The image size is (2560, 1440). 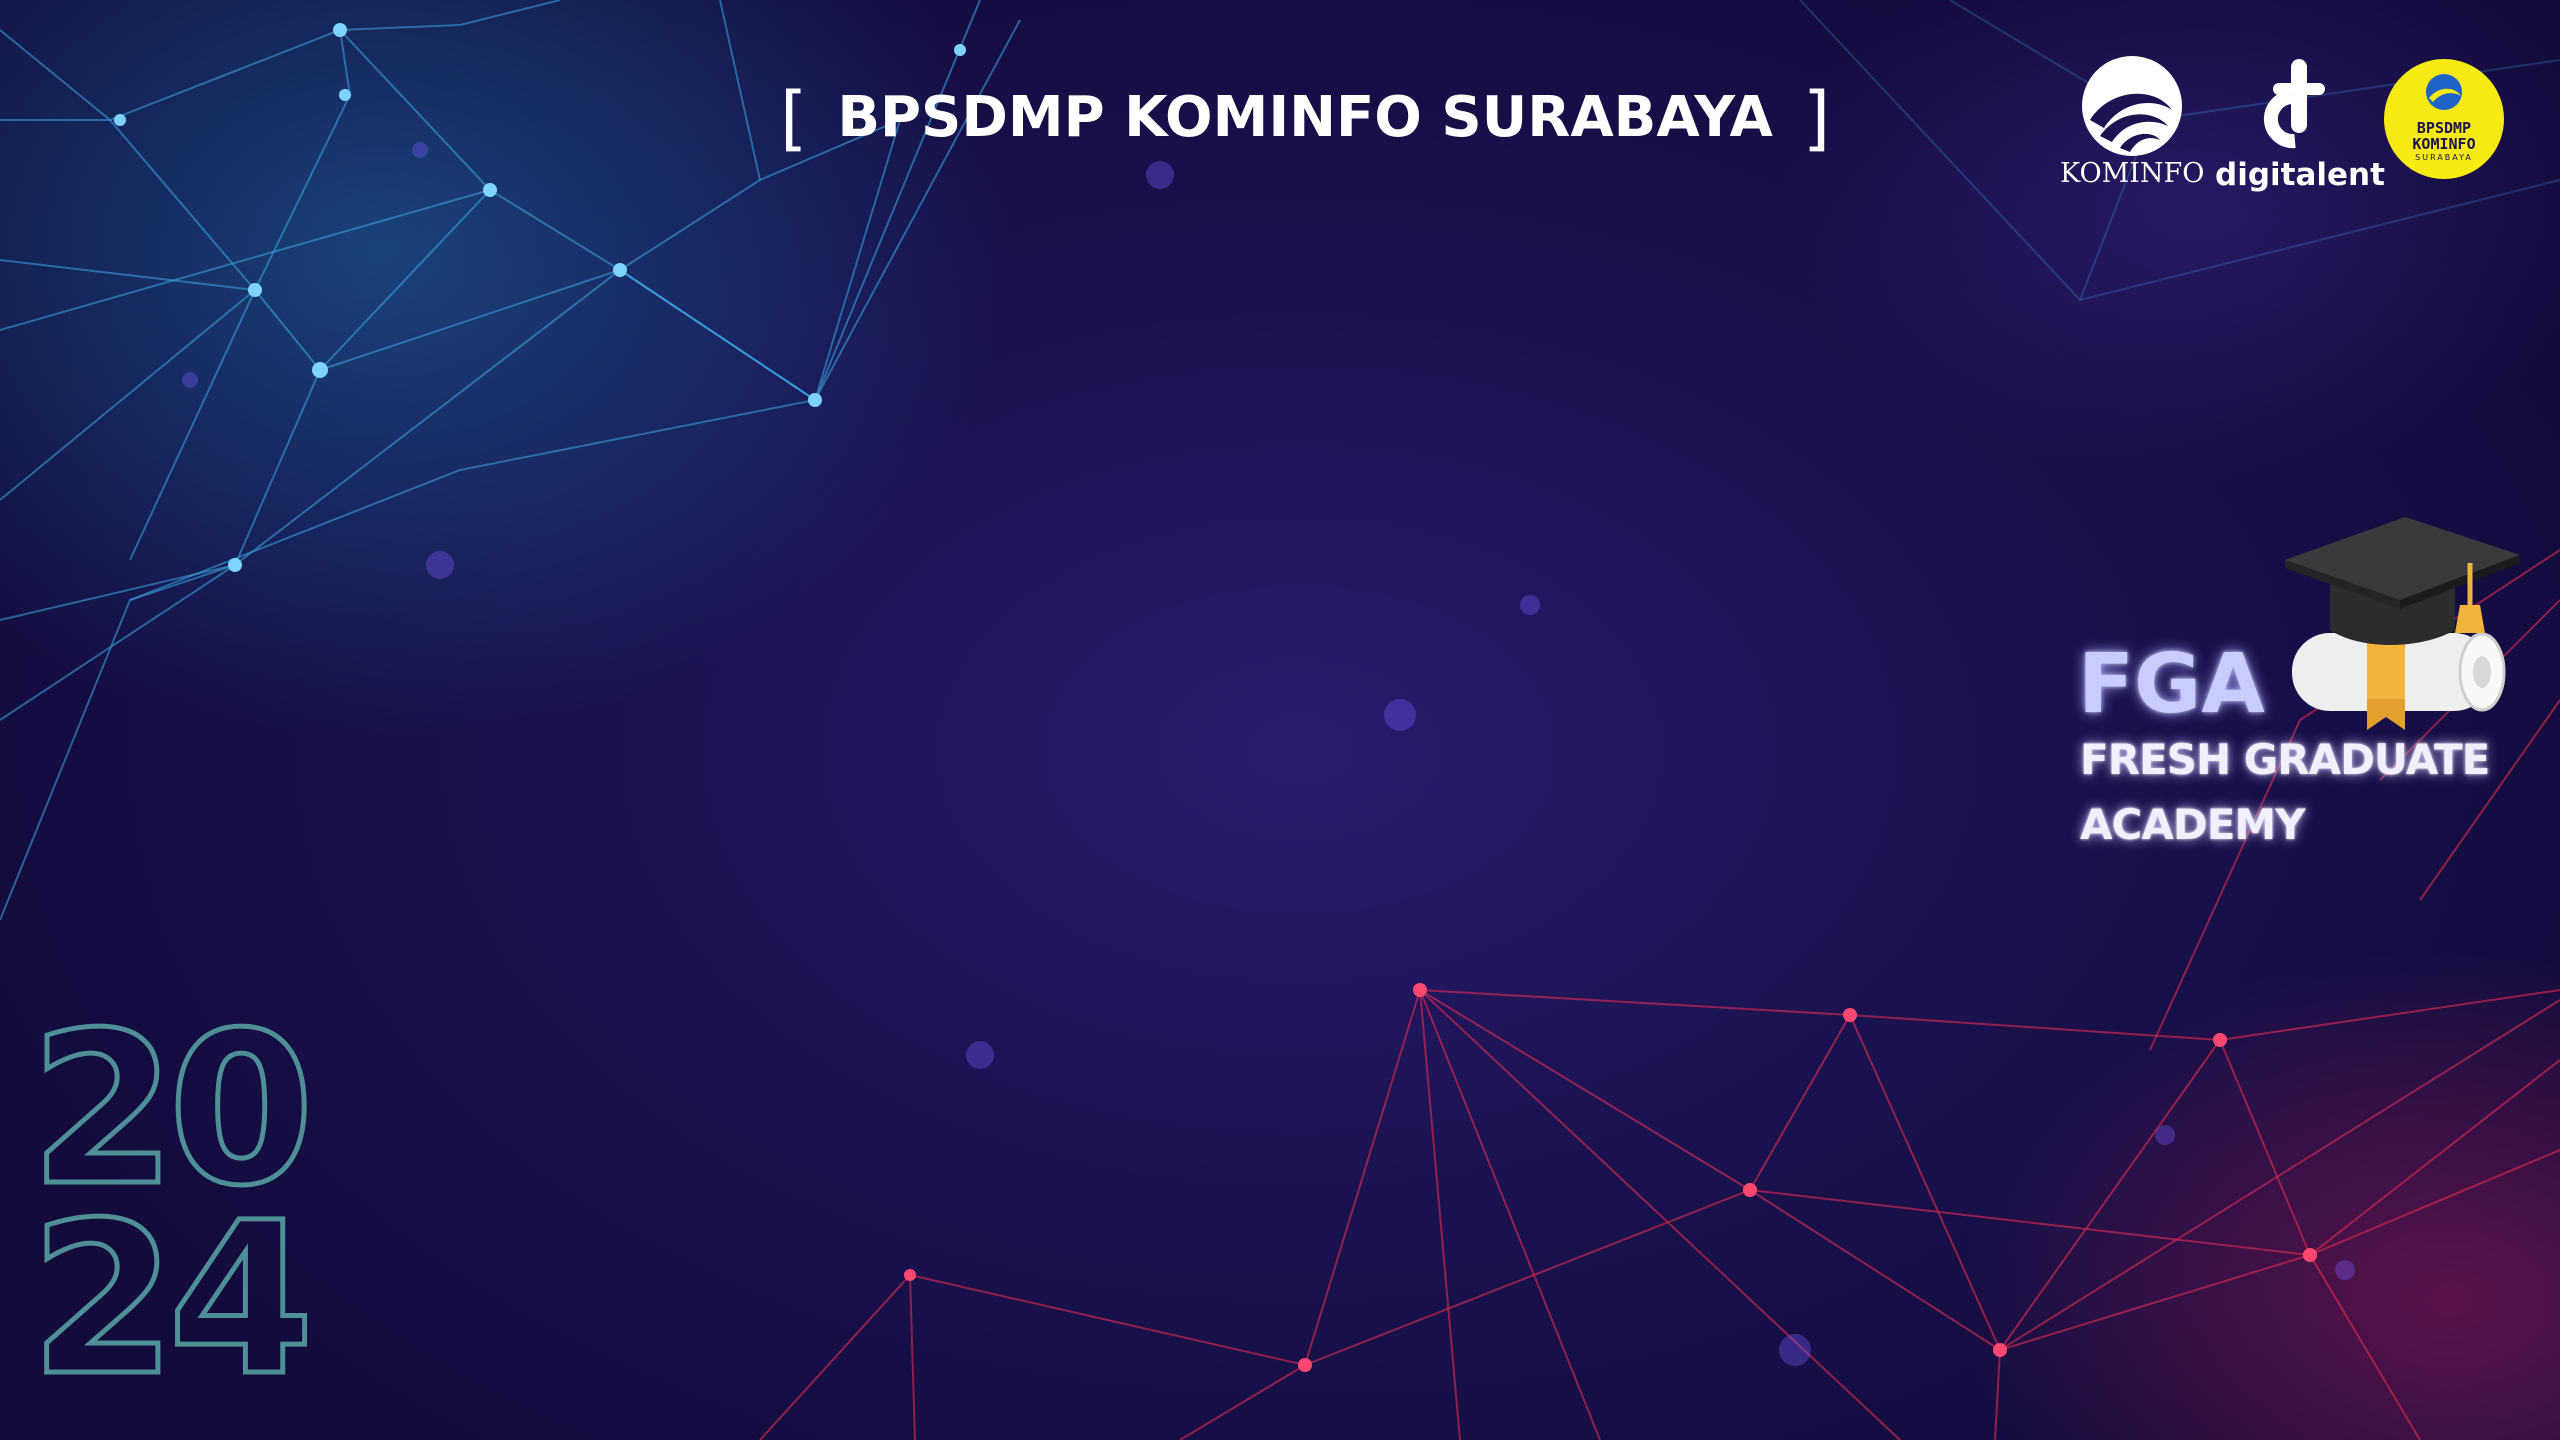 I want to click on organization-title: BPSDMP KOMINFO SURABAYA, so click(x=1305, y=117).